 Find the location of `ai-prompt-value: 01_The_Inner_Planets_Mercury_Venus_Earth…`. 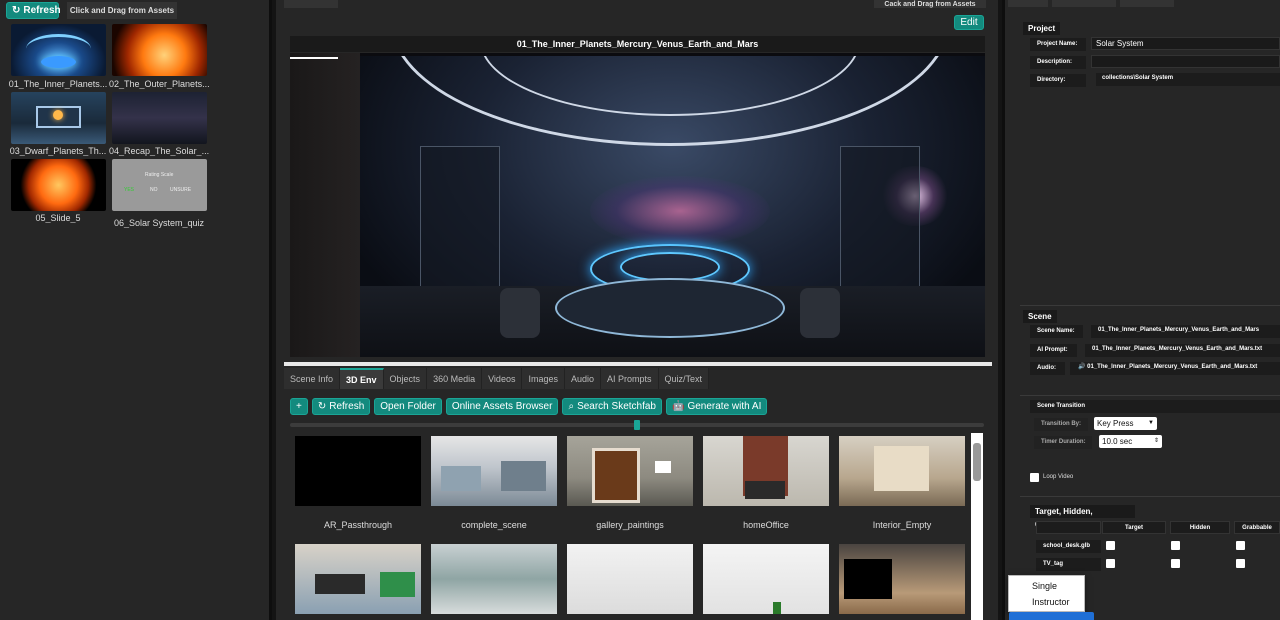

ai-prompt-value: 01_The_Inner_Planets_Mercury_Venus_Earth… is located at coordinates (1182, 350).